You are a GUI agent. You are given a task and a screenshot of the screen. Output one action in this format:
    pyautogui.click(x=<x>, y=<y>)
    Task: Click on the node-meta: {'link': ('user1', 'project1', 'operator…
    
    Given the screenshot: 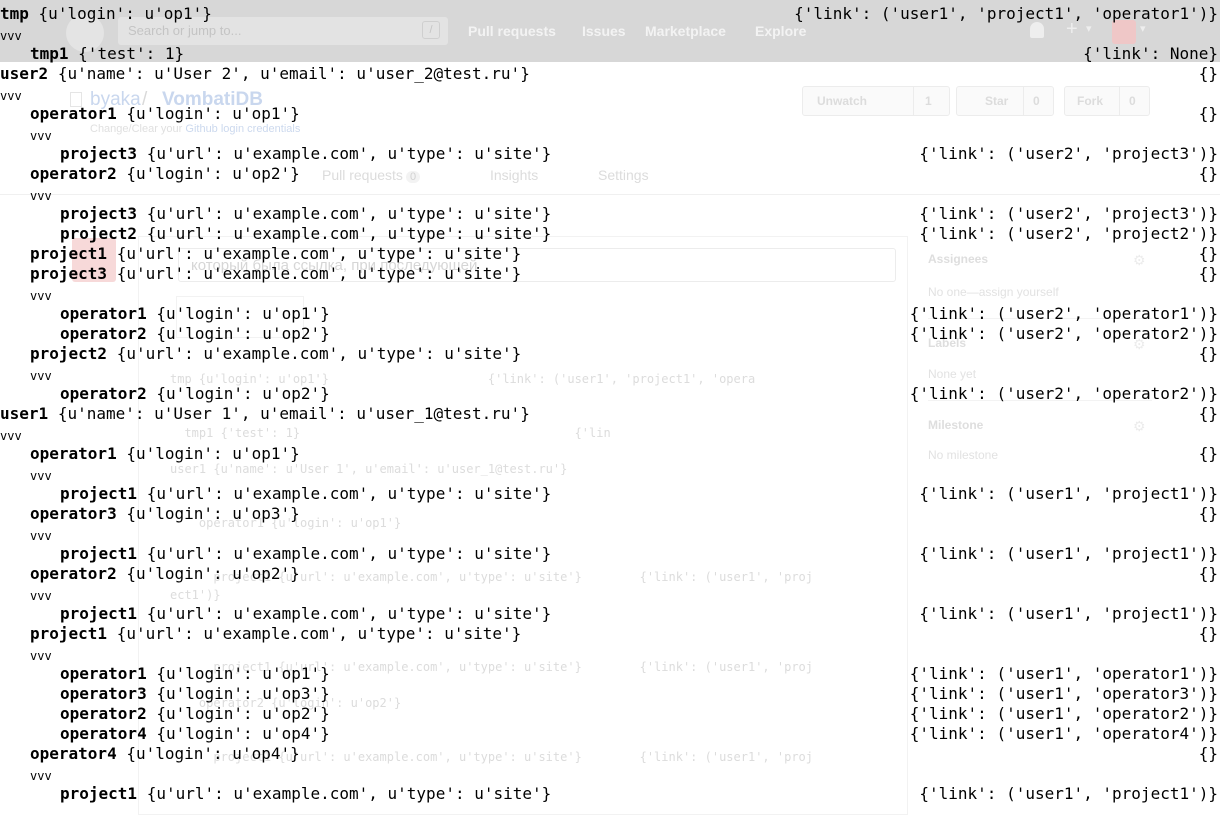 What is the action you would take?
    pyautogui.click(x=1006, y=13)
    